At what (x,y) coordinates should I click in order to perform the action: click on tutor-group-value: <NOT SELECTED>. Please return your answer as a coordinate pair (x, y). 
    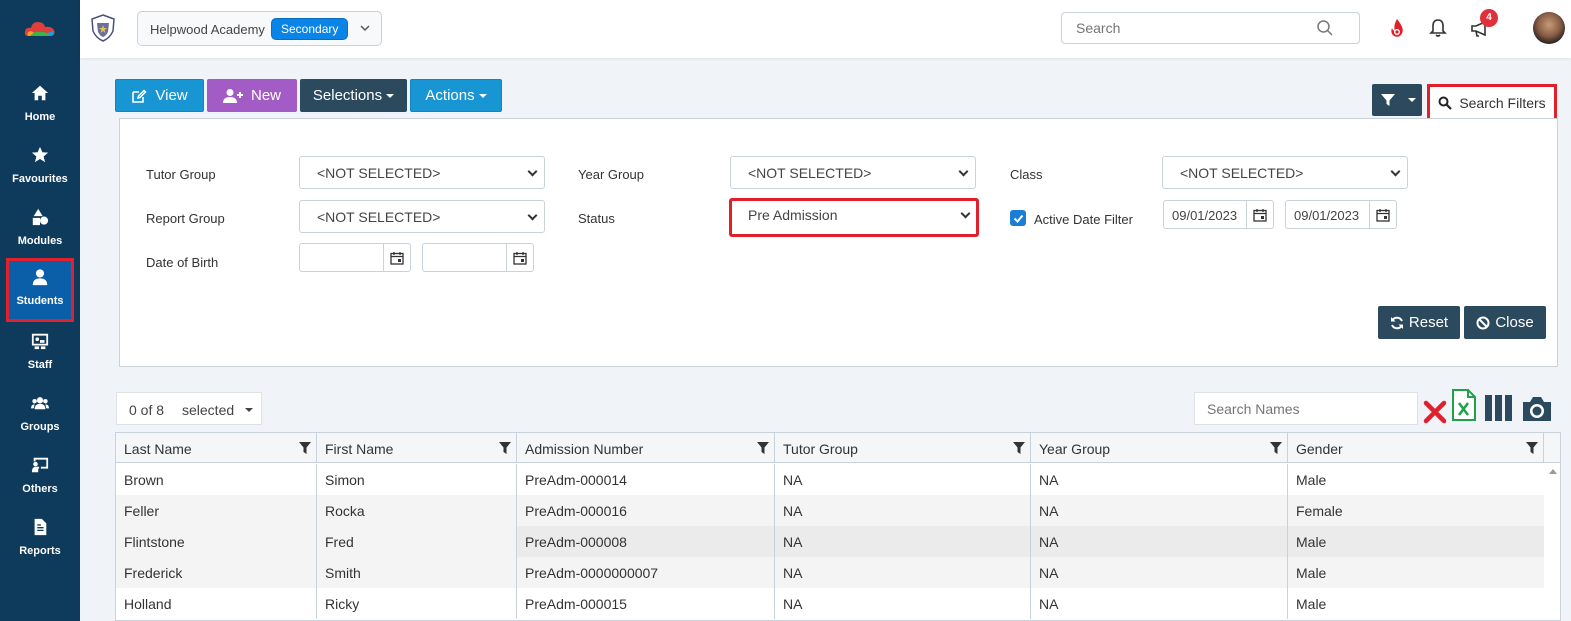
    Looking at the image, I should click on (379, 173).